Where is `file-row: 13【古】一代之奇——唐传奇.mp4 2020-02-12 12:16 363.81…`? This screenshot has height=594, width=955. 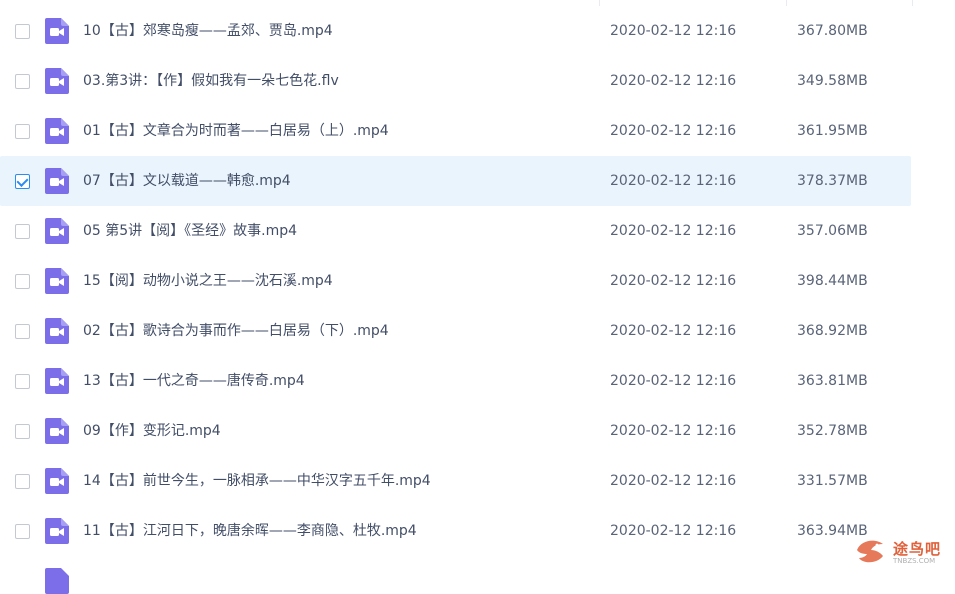 file-row: 13【古】一代之奇——唐传奇.mp4 2020-02-12 12:16 363.81… is located at coordinates (477, 381).